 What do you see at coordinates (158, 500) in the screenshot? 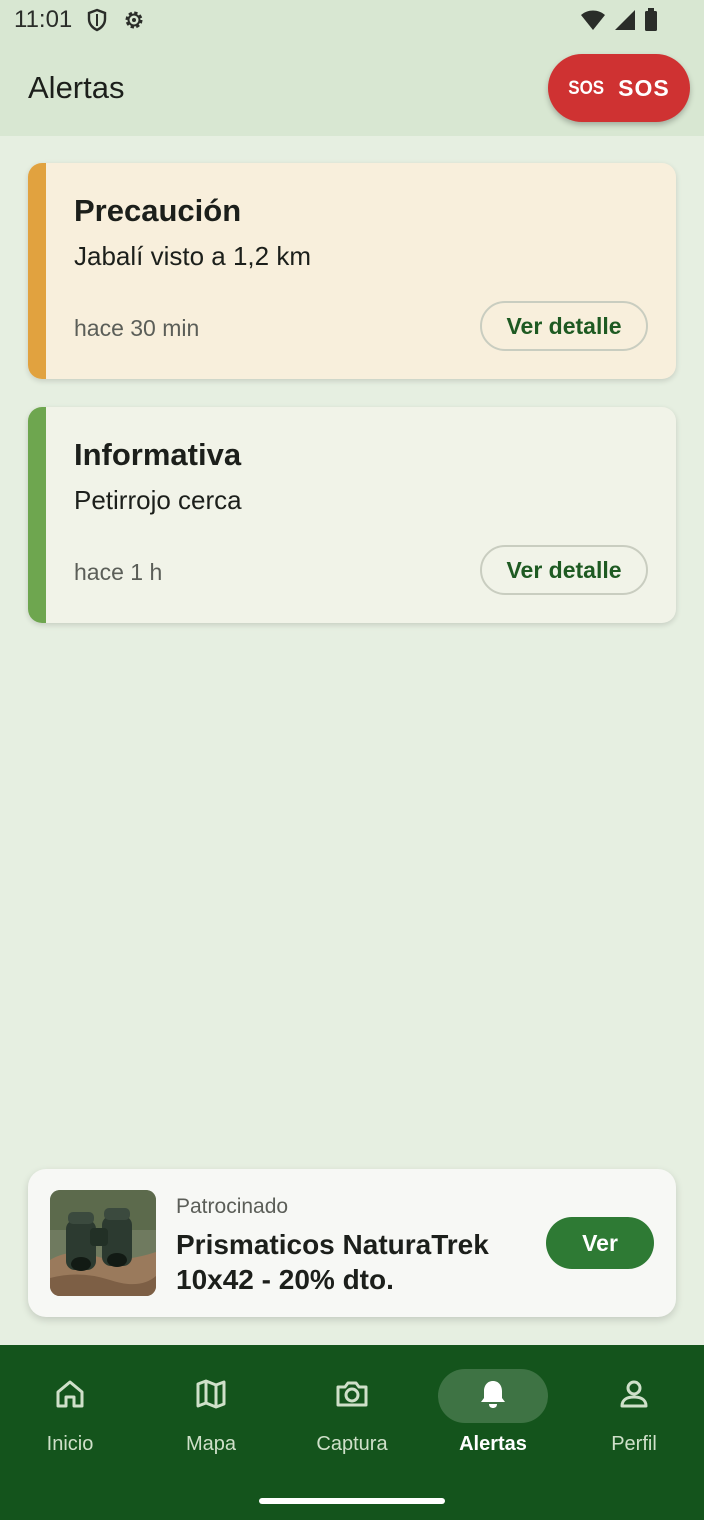
I see `alert-message: Petirrojo cerca` at bounding box center [158, 500].